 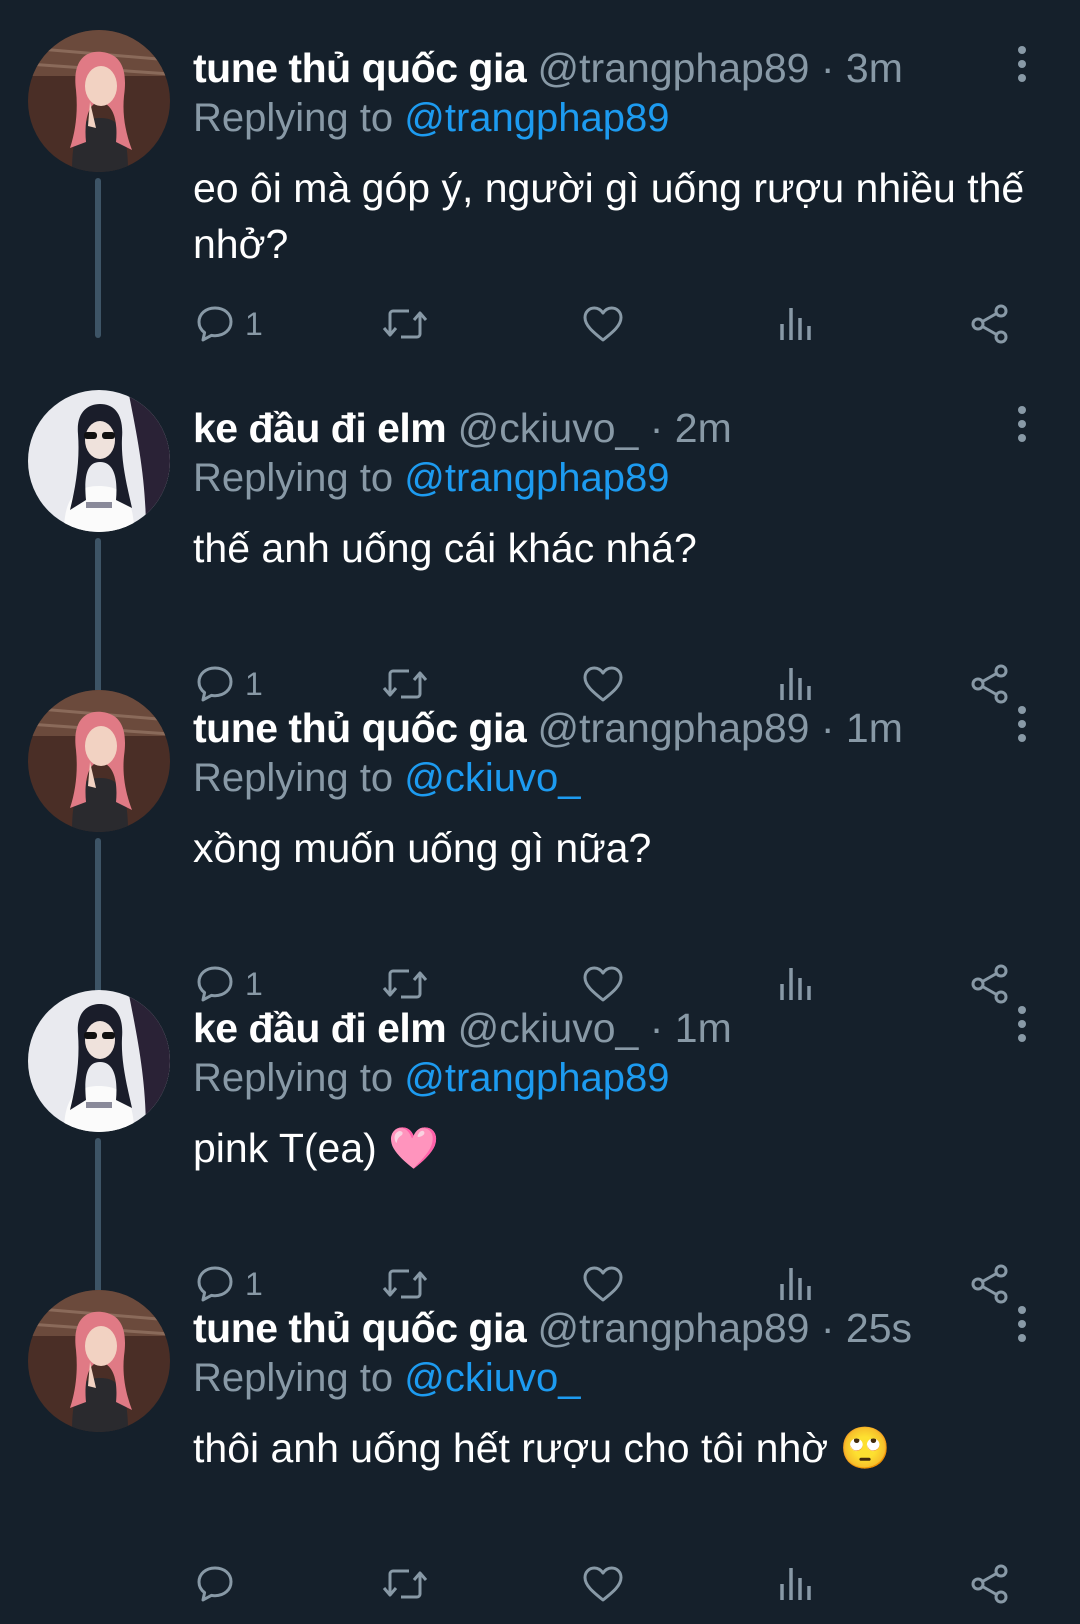 I want to click on reply-count: 1, so click(x=254, y=324).